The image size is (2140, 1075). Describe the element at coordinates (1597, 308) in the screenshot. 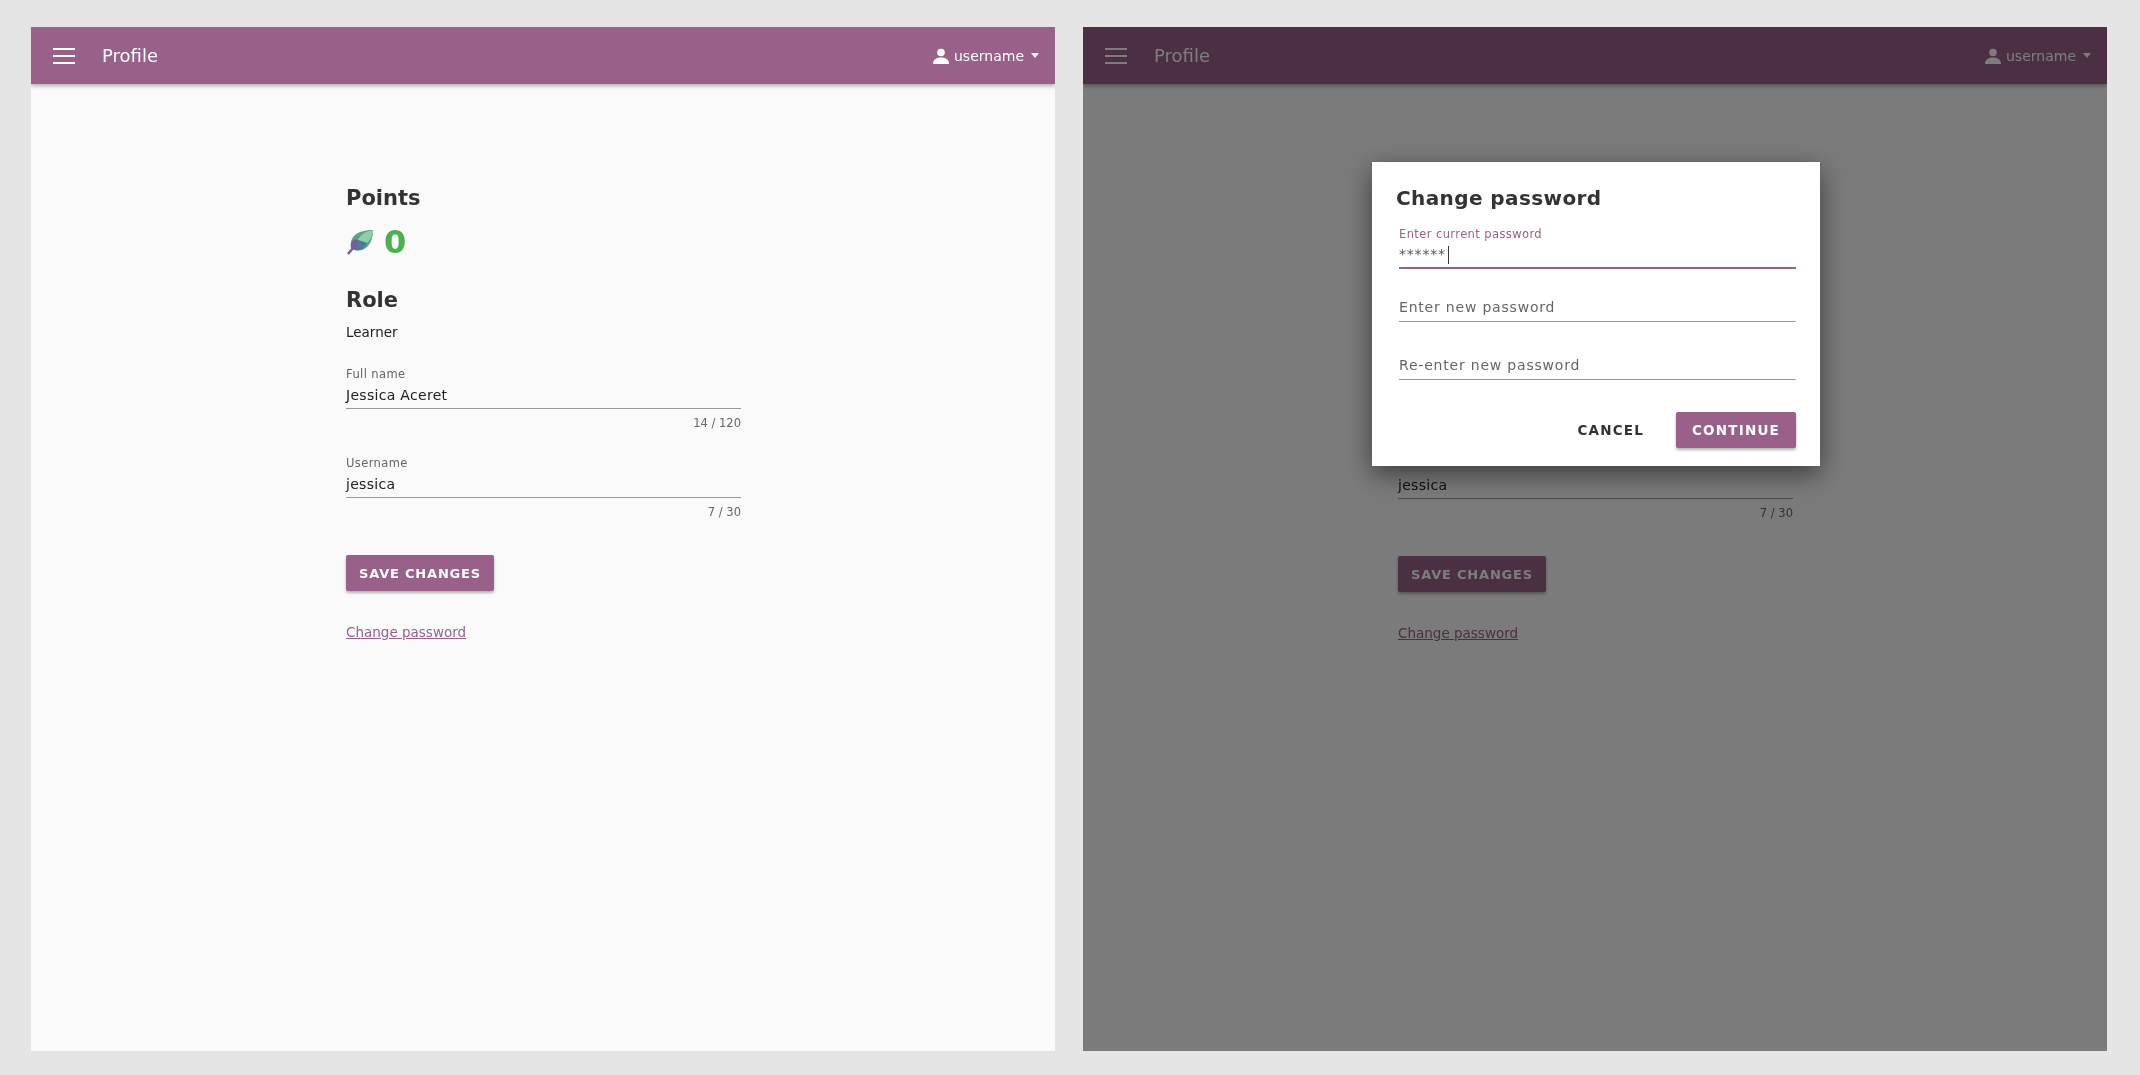

I see `password-field: Enter new password` at that location.